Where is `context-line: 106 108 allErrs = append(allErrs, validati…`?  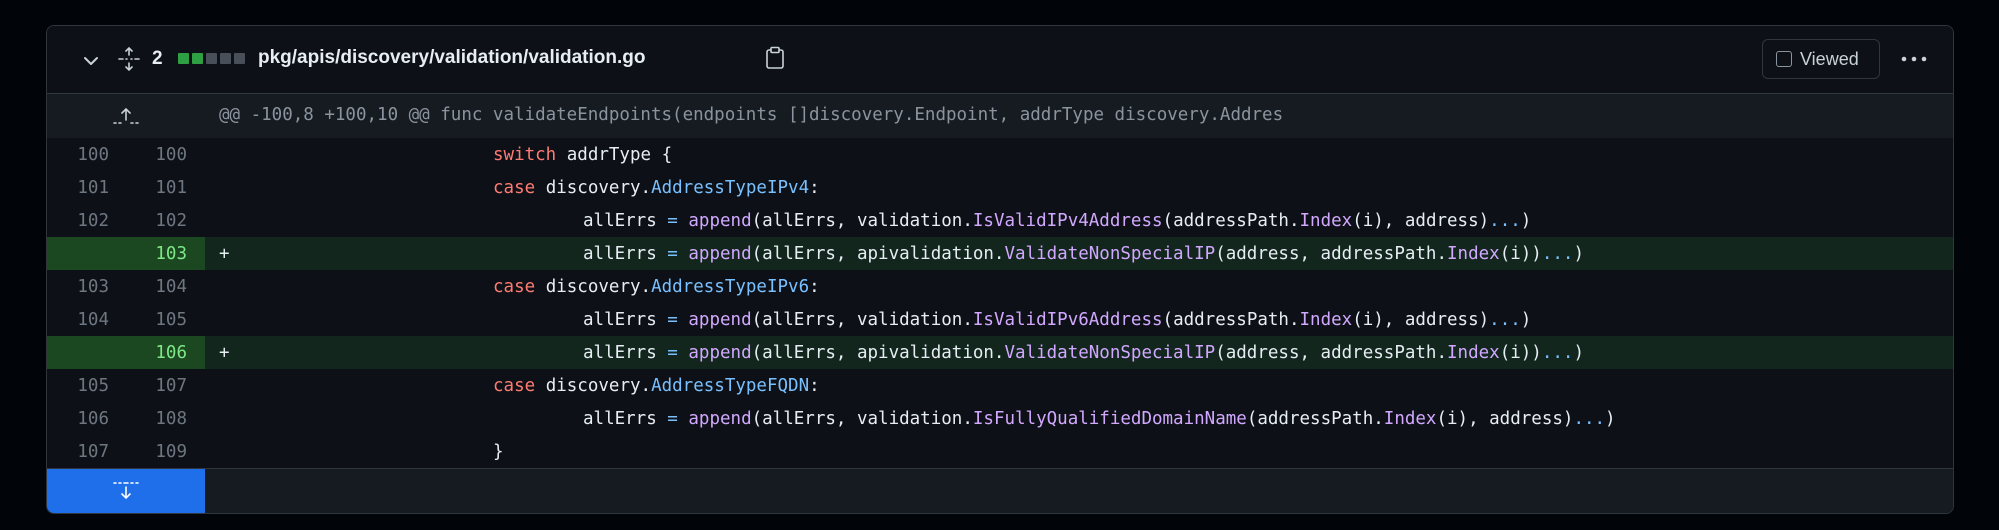 context-line: 106 108 allErrs = append(allErrs, validati… is located at coordinates (1000, 418).